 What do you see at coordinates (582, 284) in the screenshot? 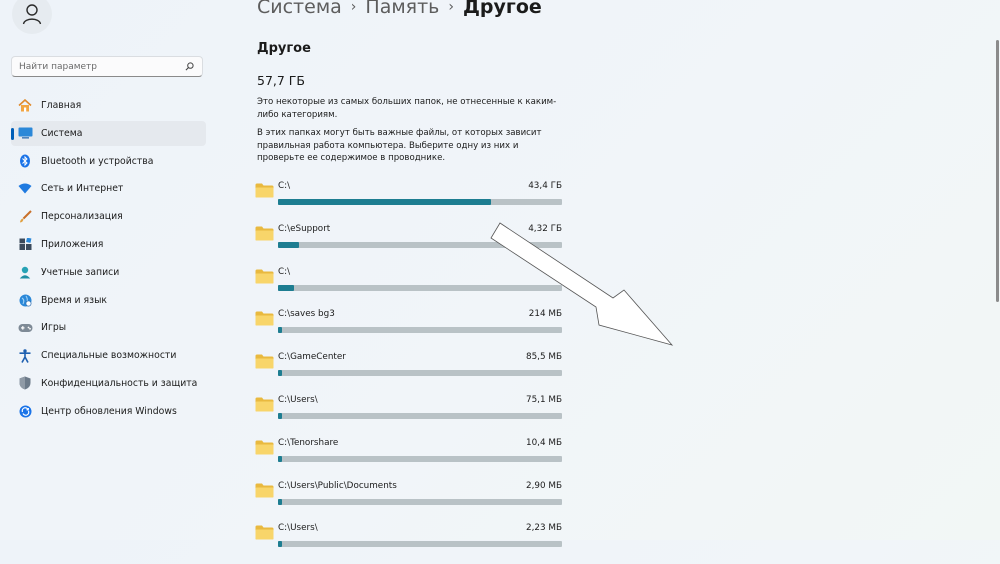
I see `annotation-arrow` at bounding box center [582, 284].